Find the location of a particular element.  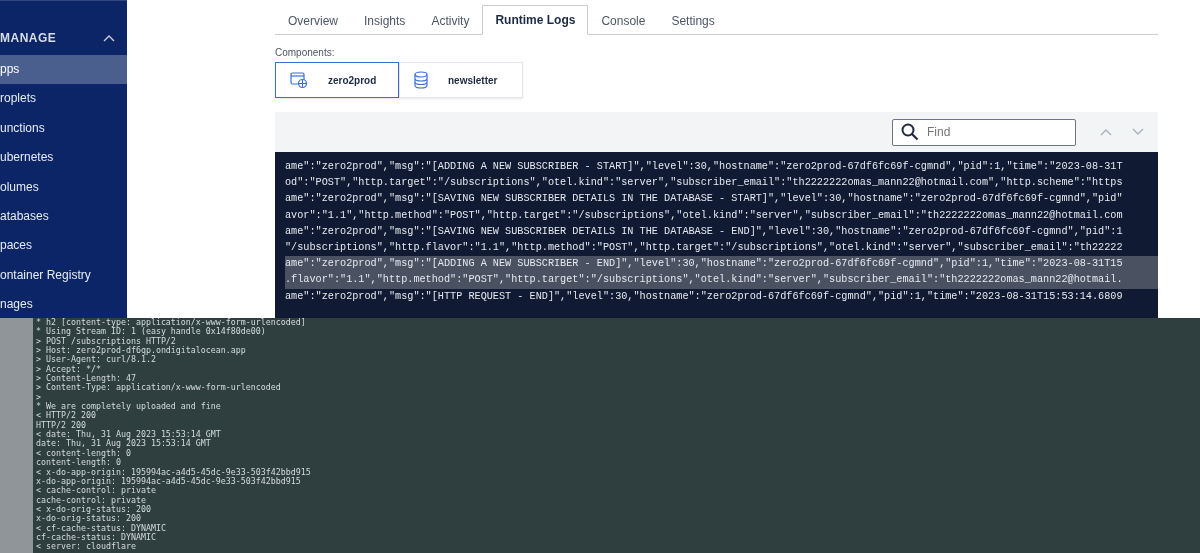

log-line: ame":"zero2prod","msg":"[SAVING NEW SUBSCRIBER DETAILS IN THE DATABASE - START]","level":30,"hostname":"zero2prod-67df6fc69f-cgmnd","pid" is located at coordinates (704, 199).